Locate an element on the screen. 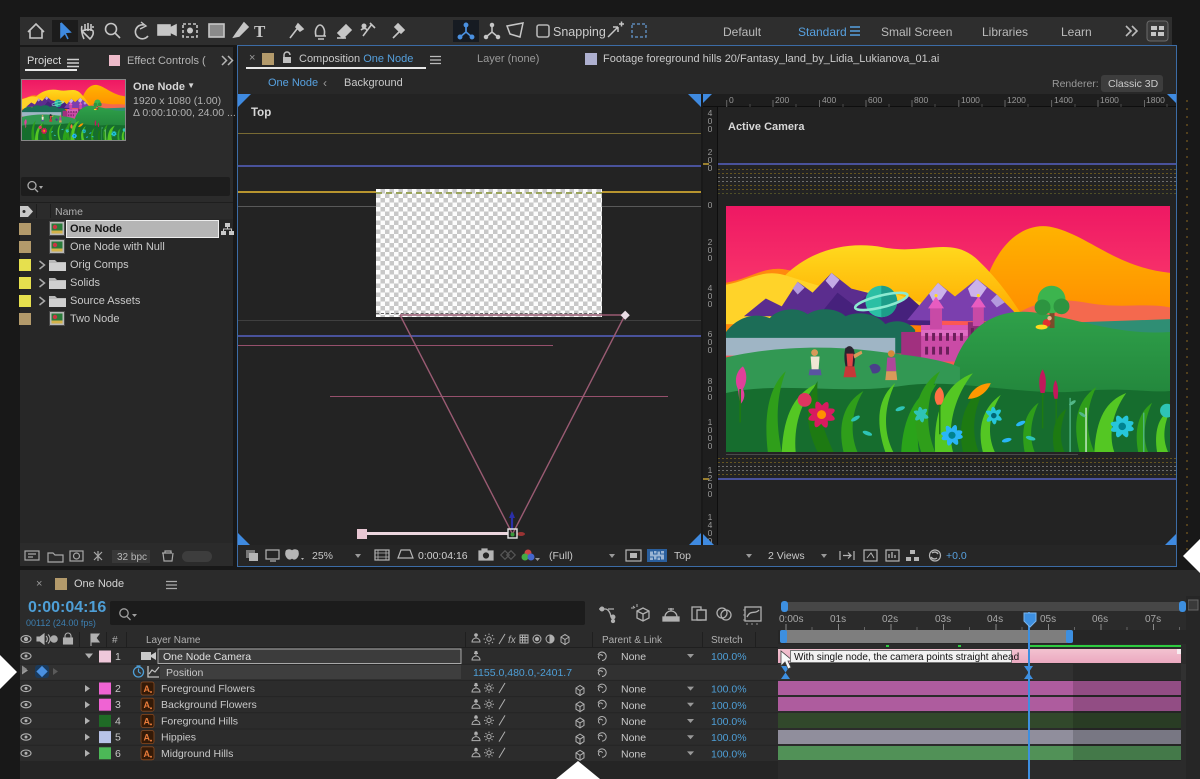 The image size is (1200, 779). svg-text: Snapping is located at coordinates (579, 32).